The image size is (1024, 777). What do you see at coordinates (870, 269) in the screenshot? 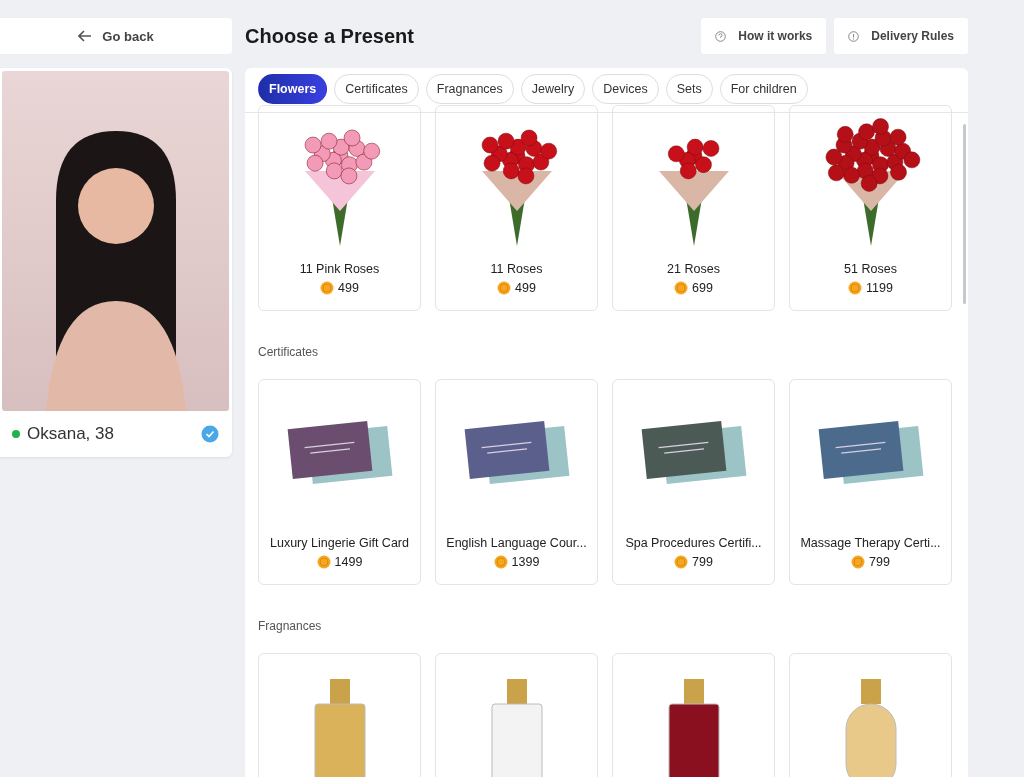
I see `gift-name: 51 Roses` at bounding box center [870, 269].